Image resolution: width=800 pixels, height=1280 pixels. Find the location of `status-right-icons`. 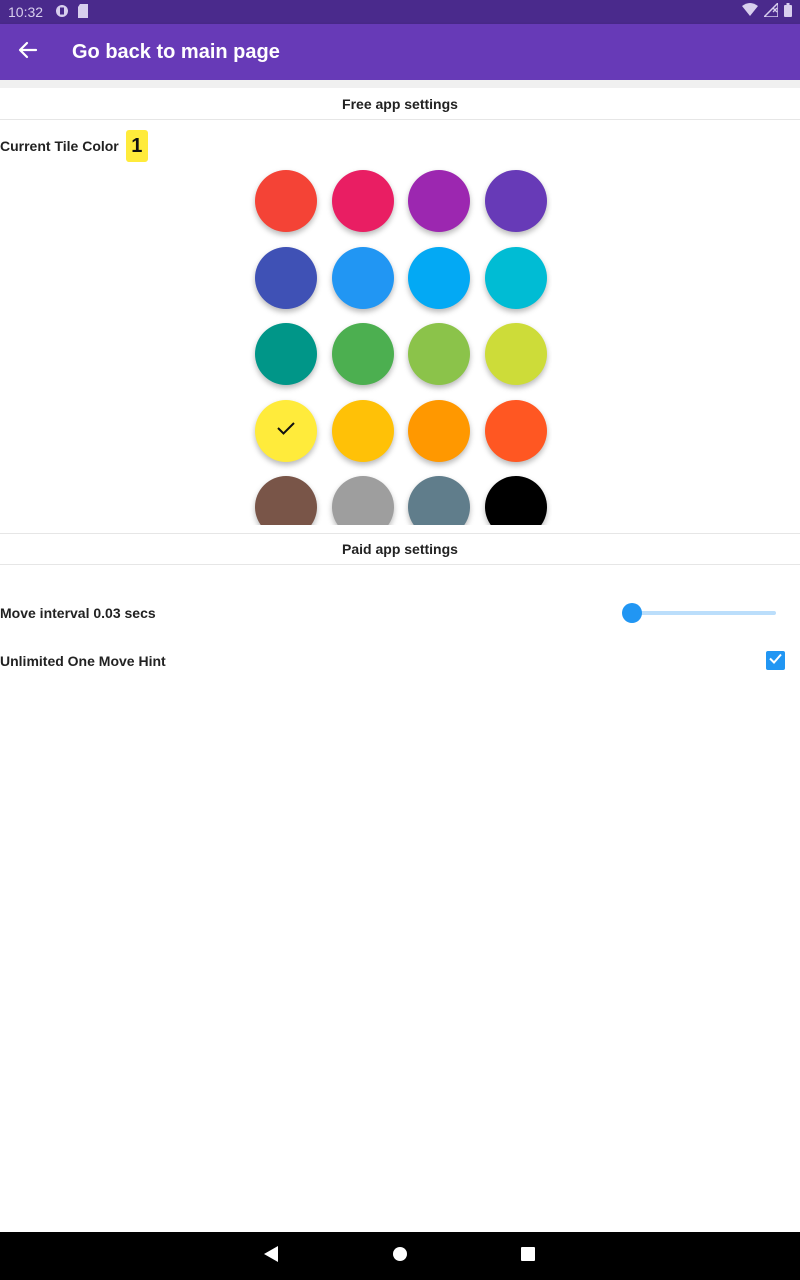

status-right-icons is located at coordinates (767, 10).